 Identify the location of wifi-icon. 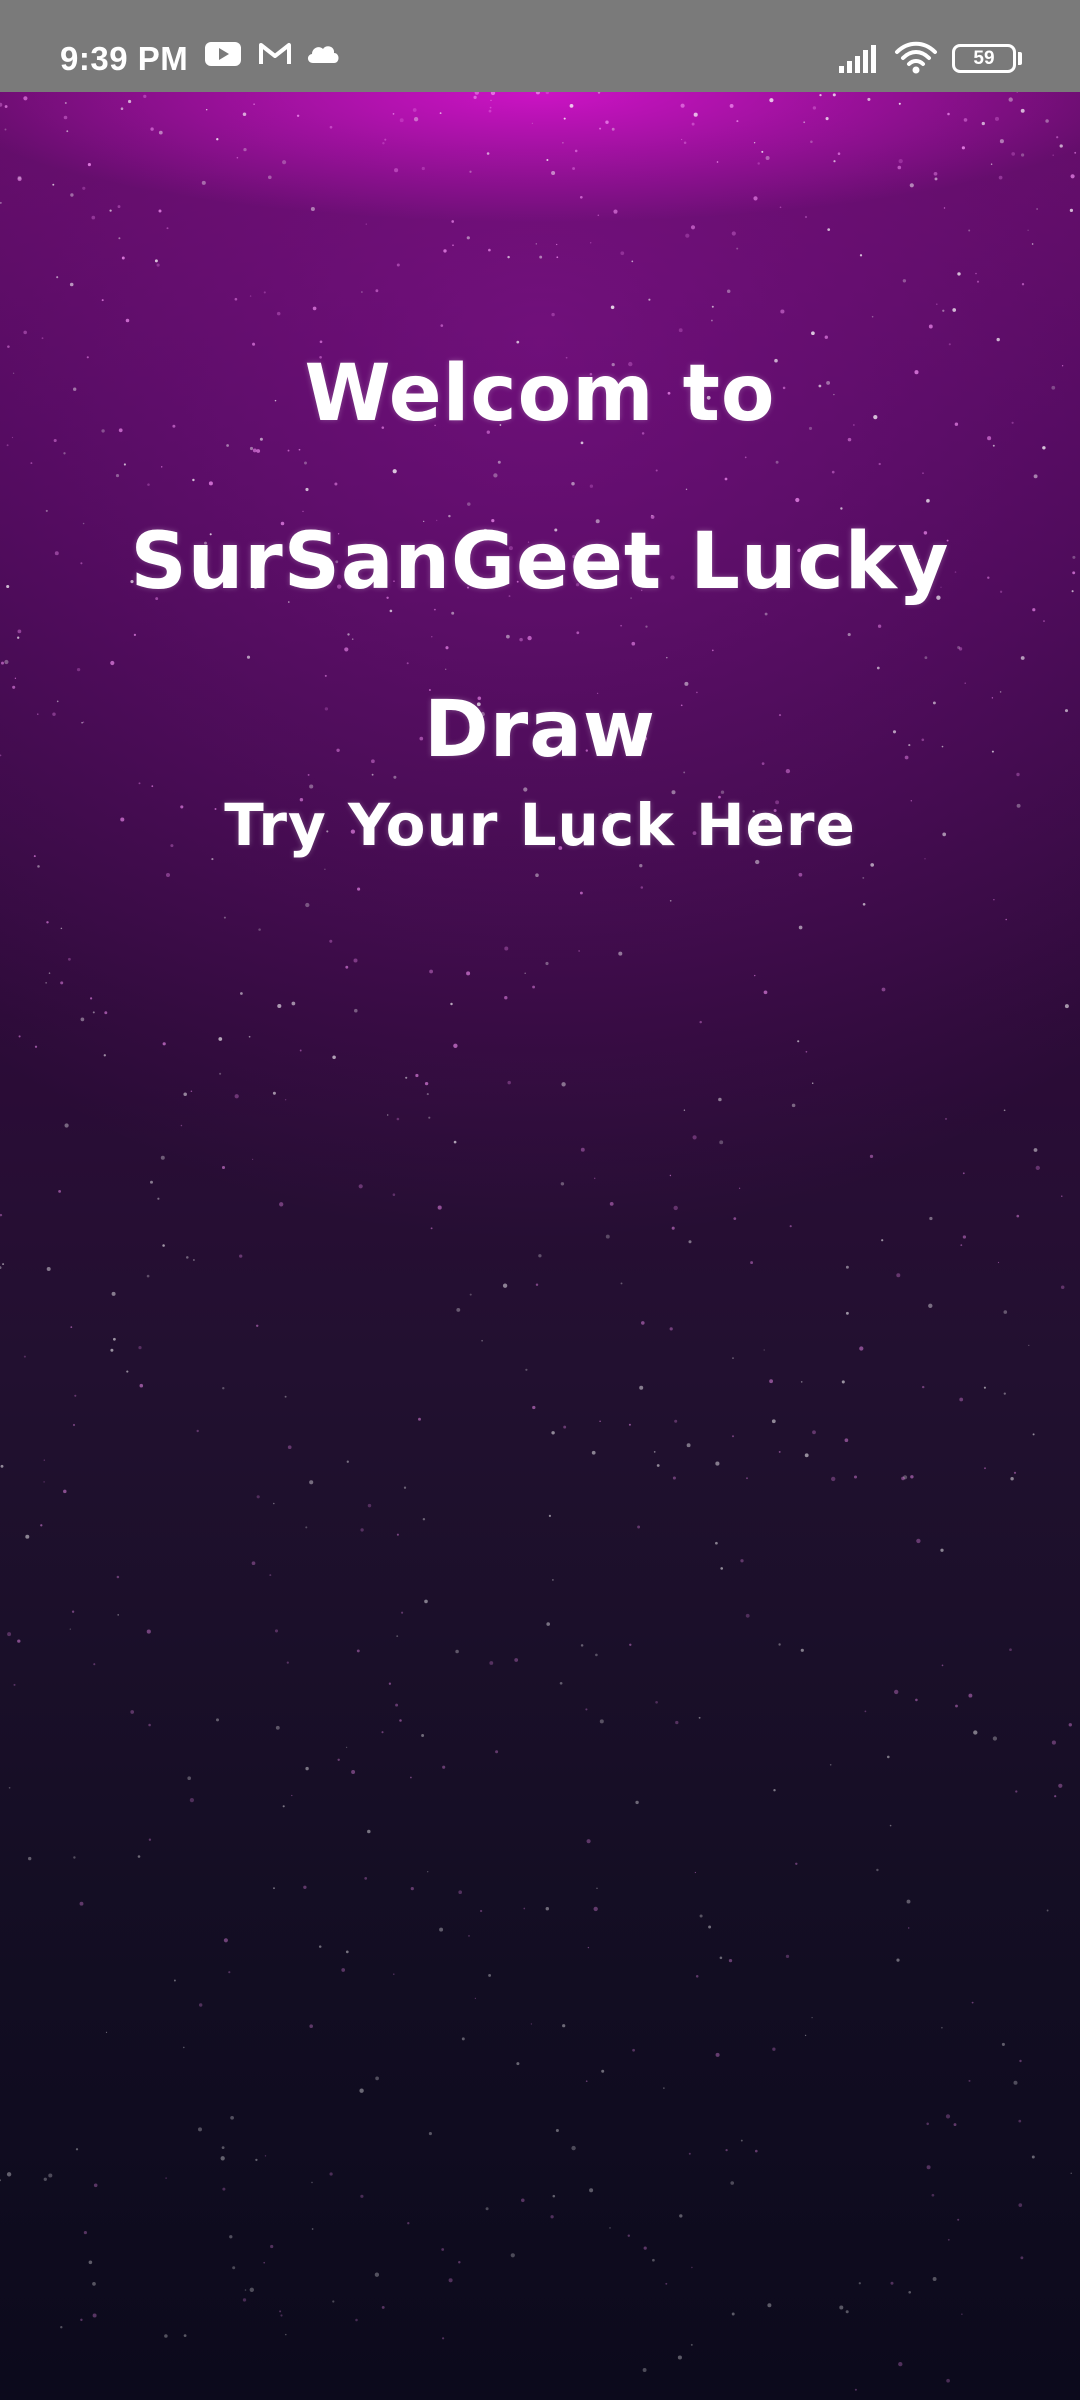
(916, 57).